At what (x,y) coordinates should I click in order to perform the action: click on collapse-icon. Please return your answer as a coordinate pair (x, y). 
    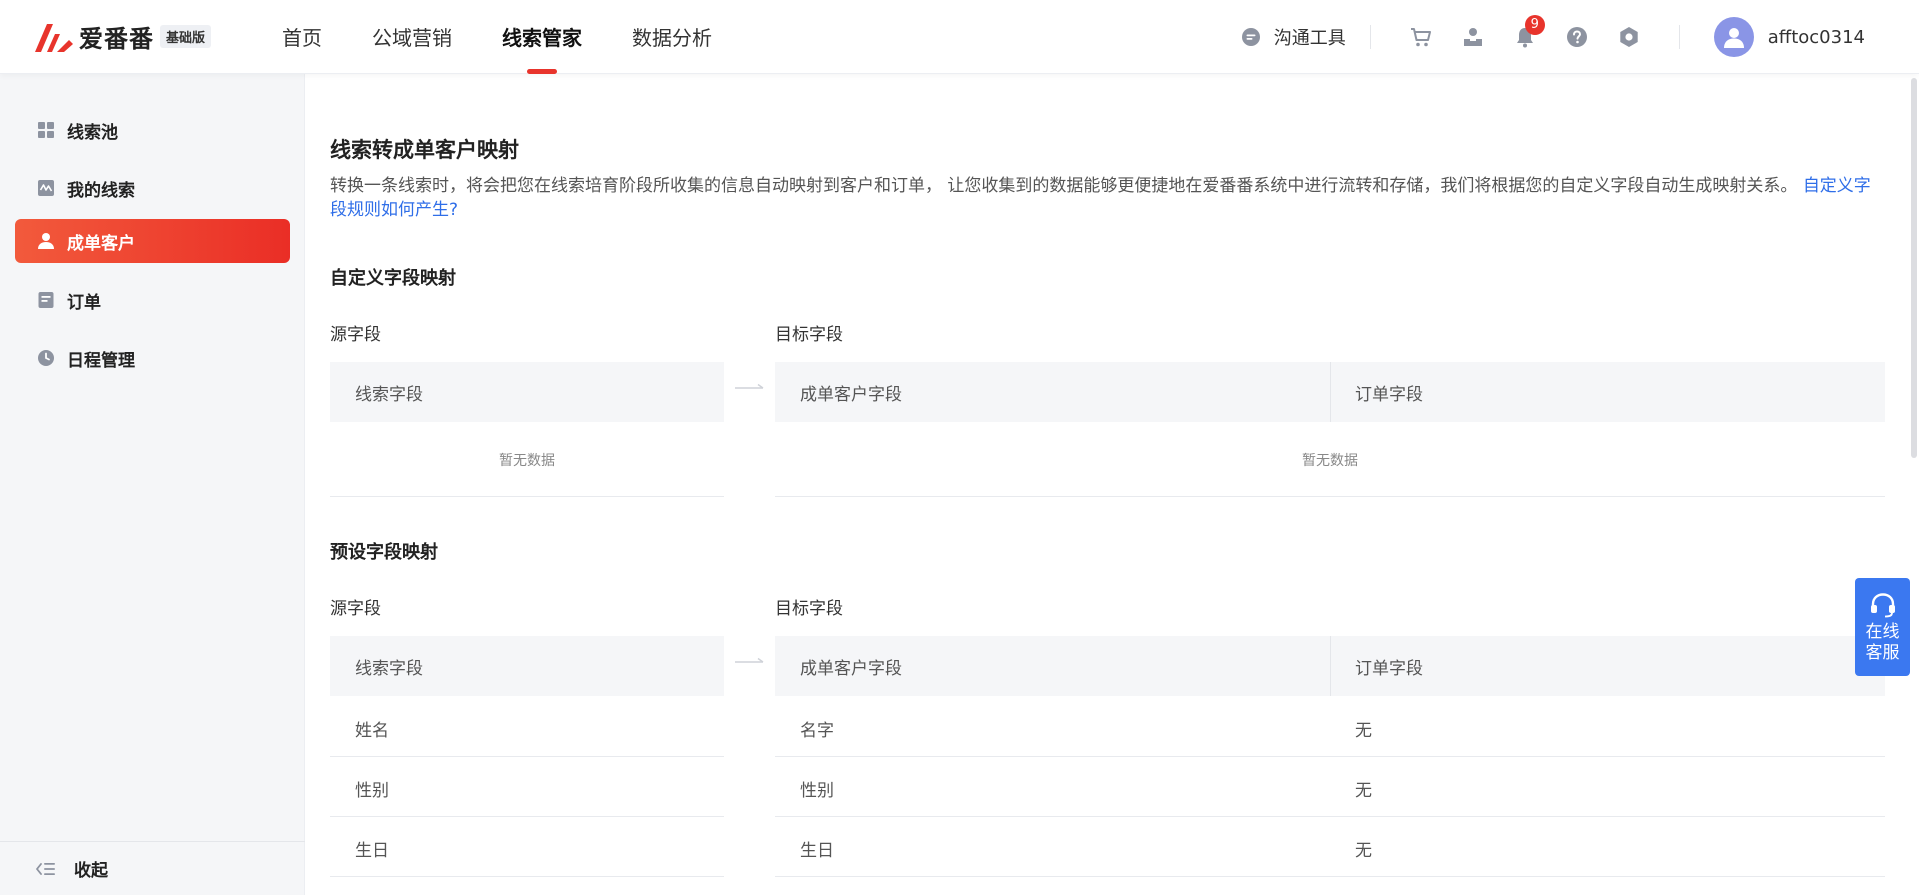
    Looking at the image, I should click on (45, 868).